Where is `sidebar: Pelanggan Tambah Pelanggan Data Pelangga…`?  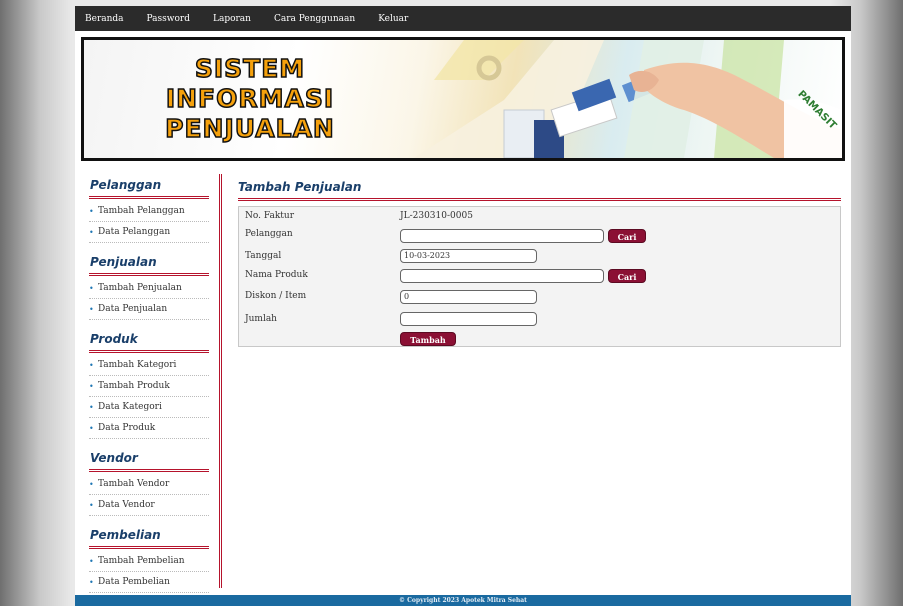
sidebar: Pelanggan Tambah Pelanggan Data Pelangga… is located at coordinates (149, 391).